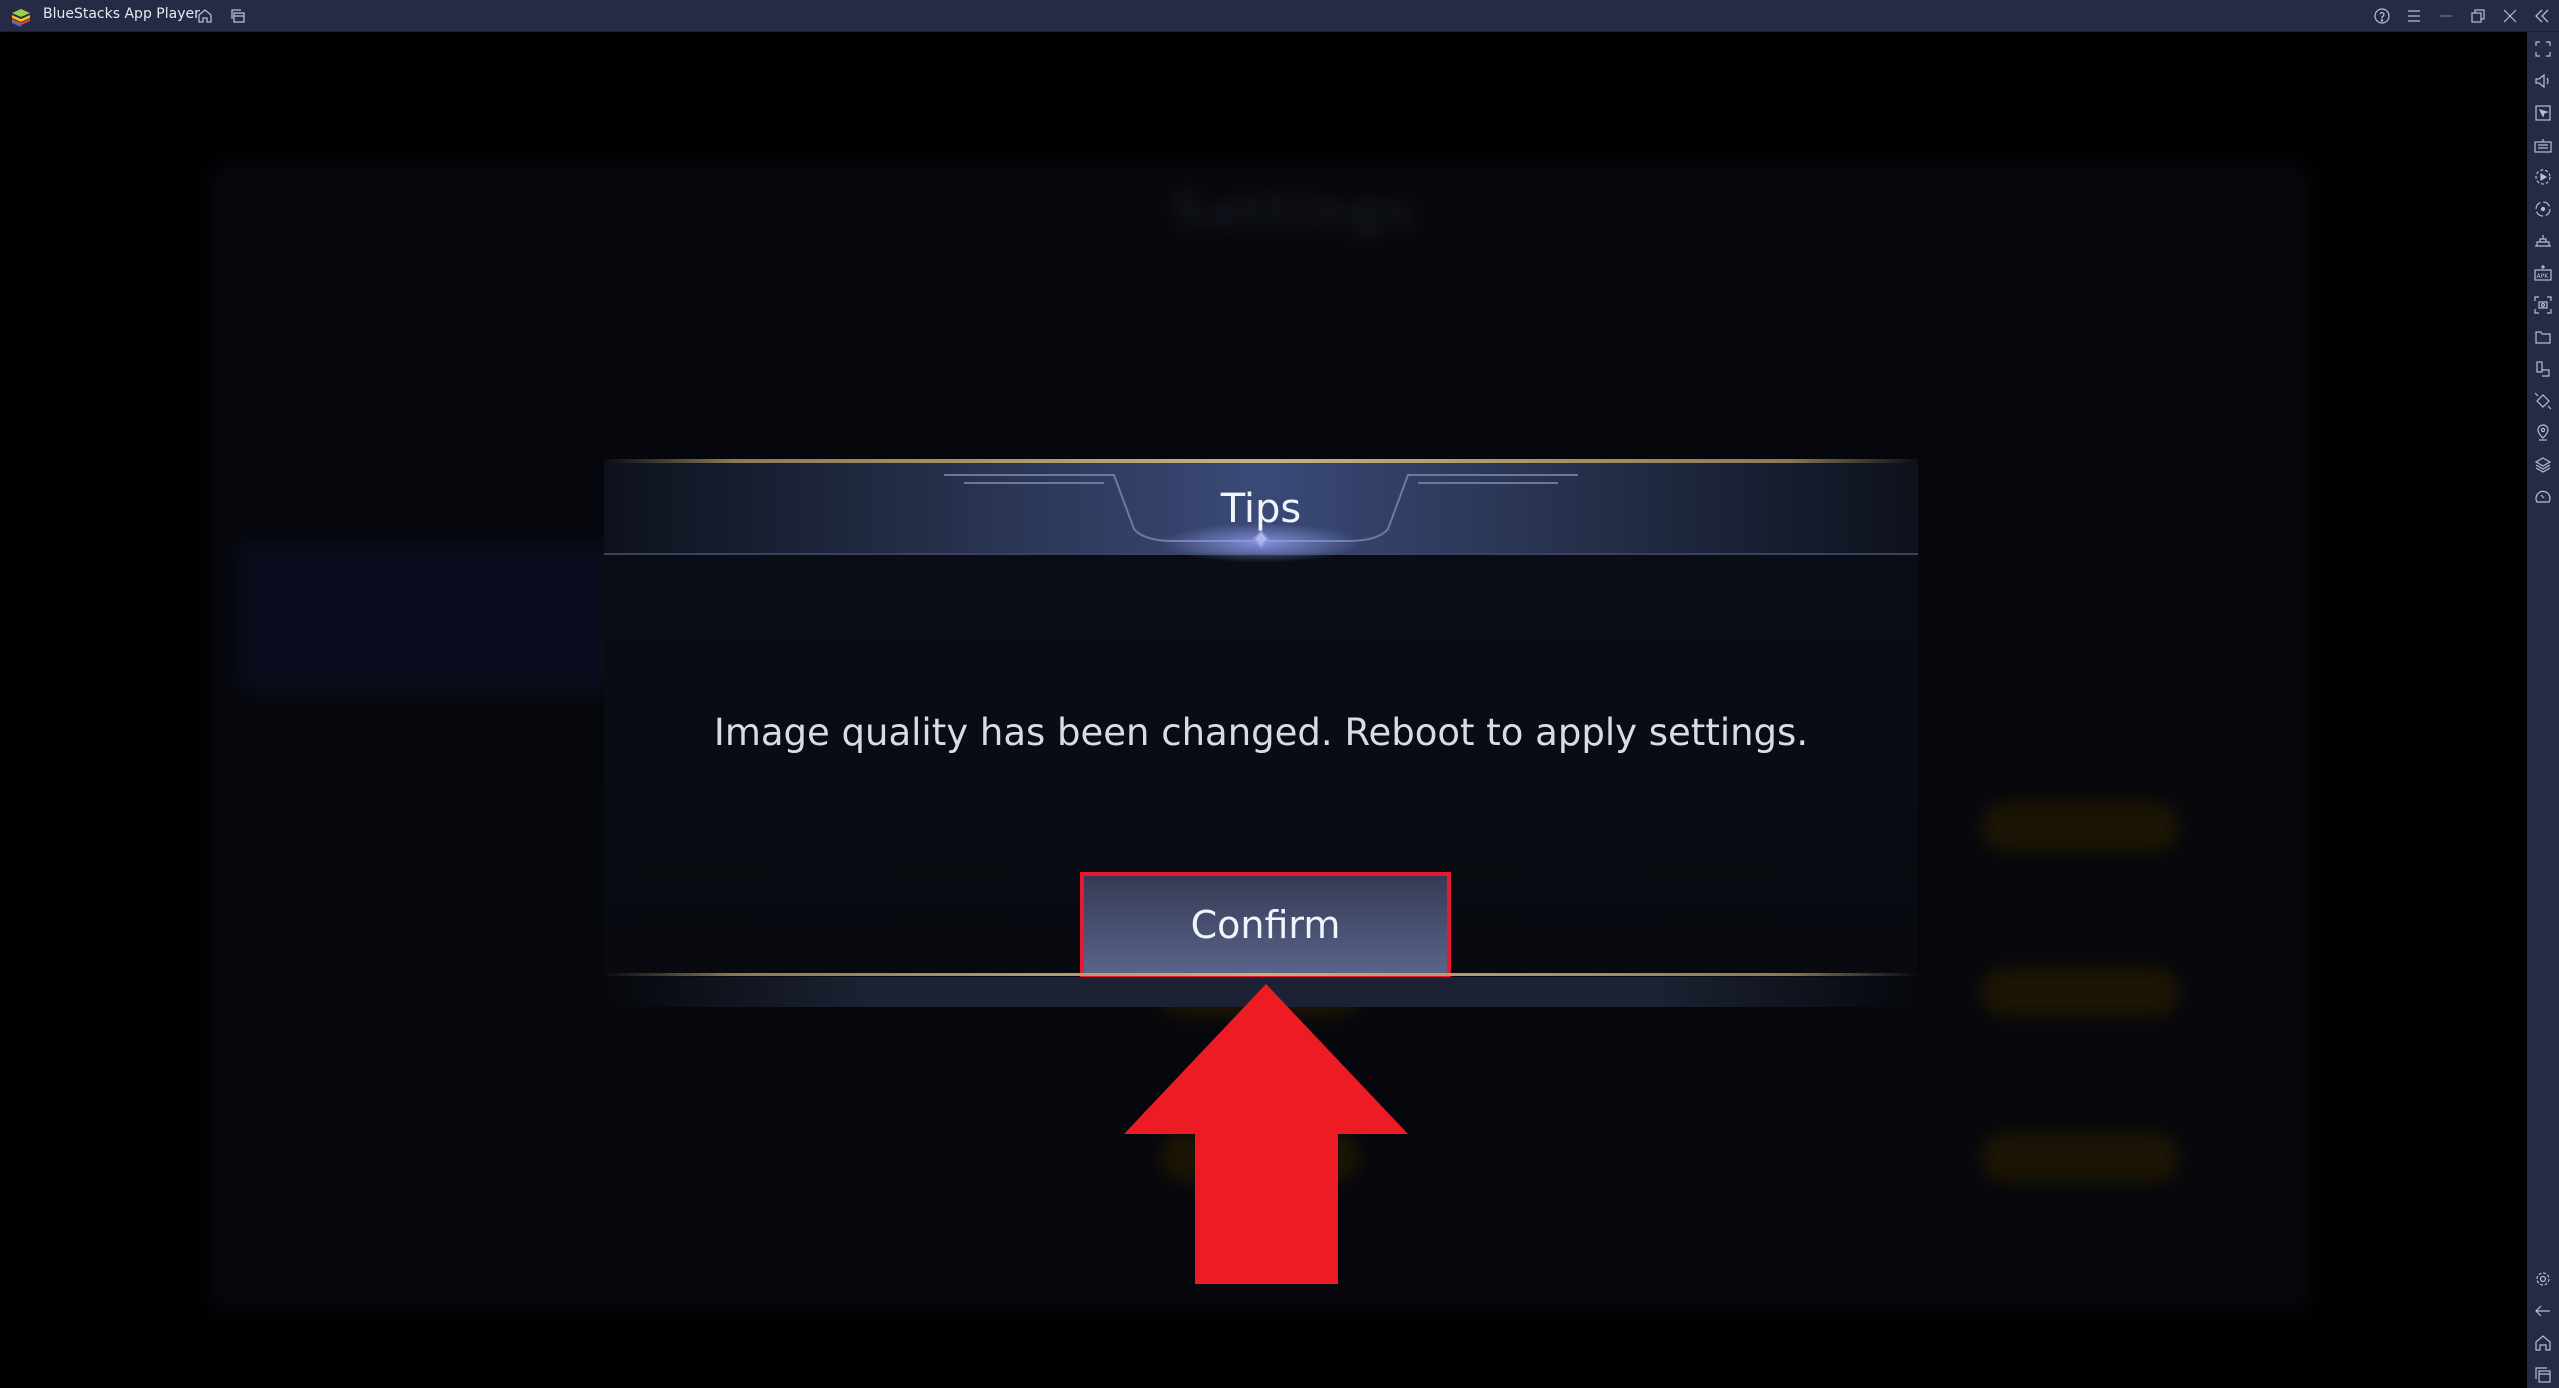 The image size is (2559, 1388). What do you see at coordinates (2543, 81) in the screenshot?
I see `volume-icon` at bounding box center [2543, 81].